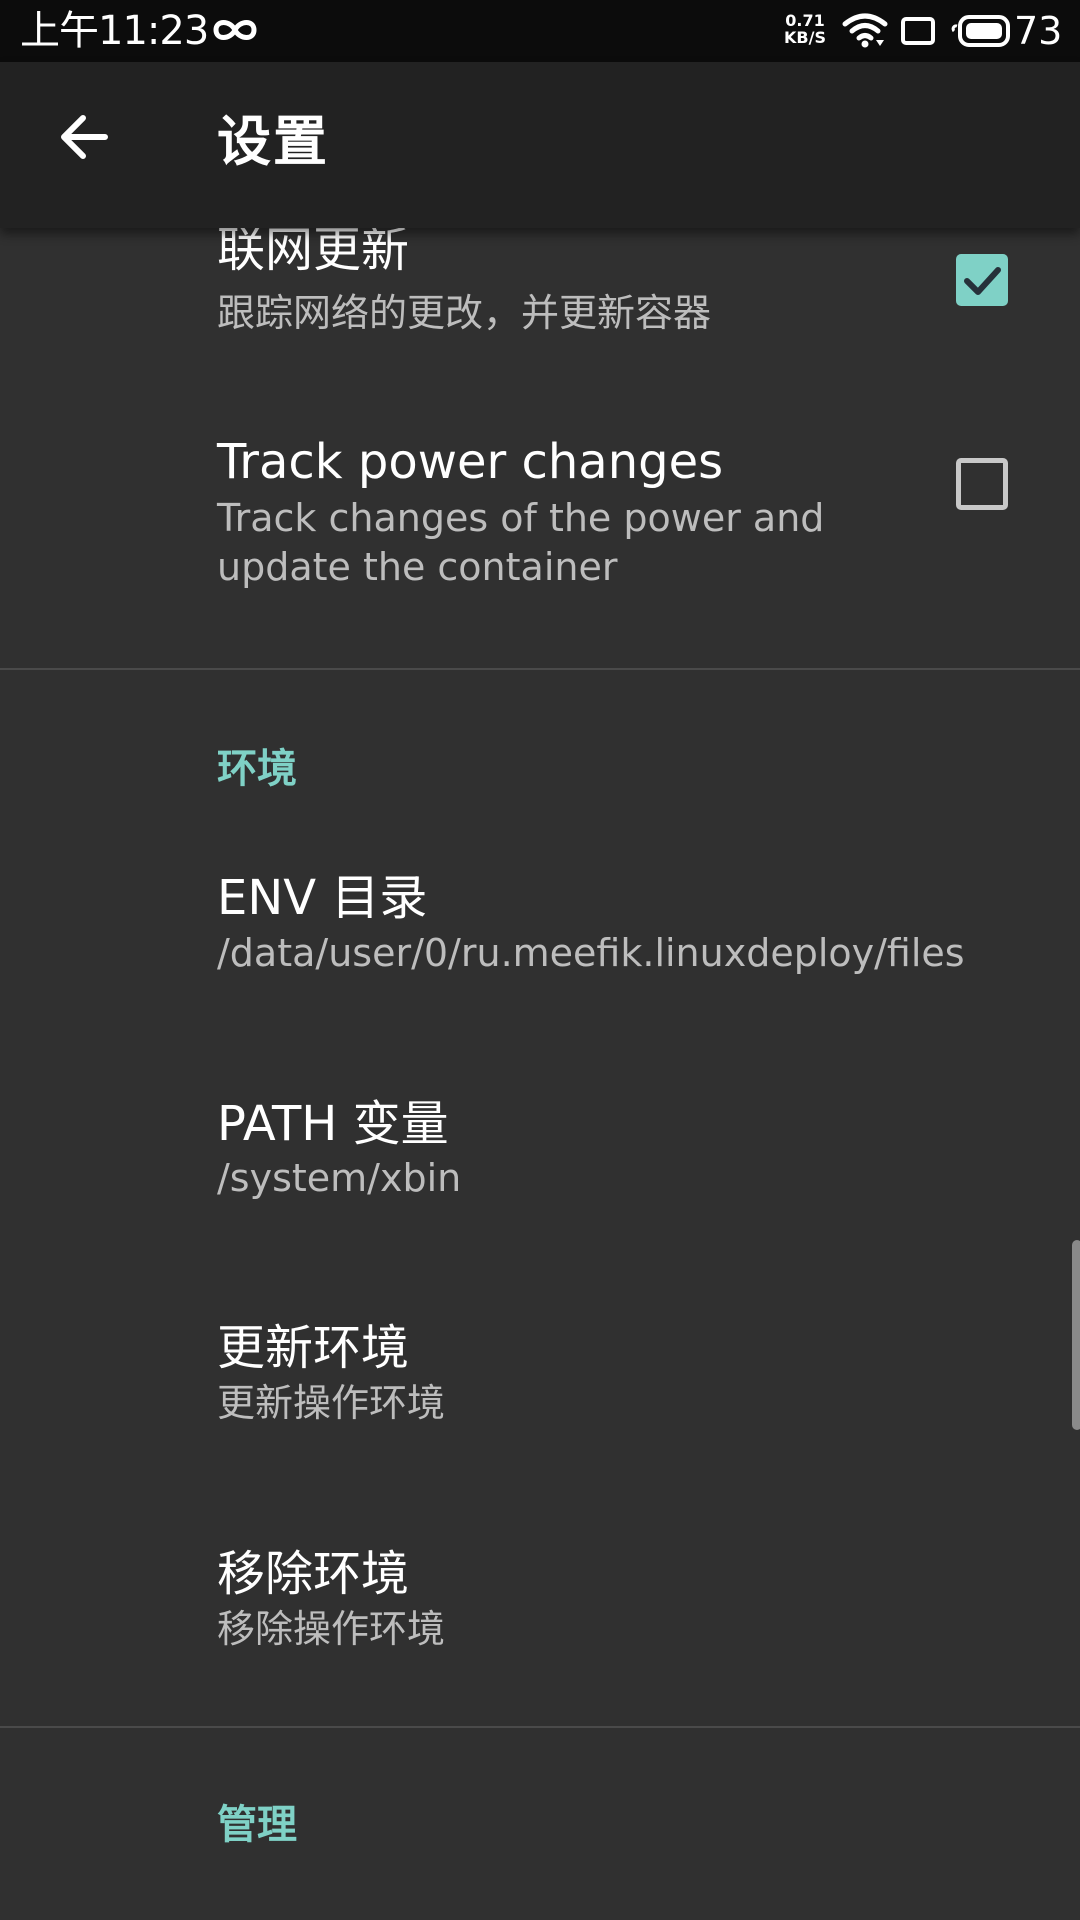 The height and width of the screenshot is (1920, 1080). Describe the element at coordinates (331, 1629) in the screenshot. I see `pref-summary: 移除操作环境` at that location.